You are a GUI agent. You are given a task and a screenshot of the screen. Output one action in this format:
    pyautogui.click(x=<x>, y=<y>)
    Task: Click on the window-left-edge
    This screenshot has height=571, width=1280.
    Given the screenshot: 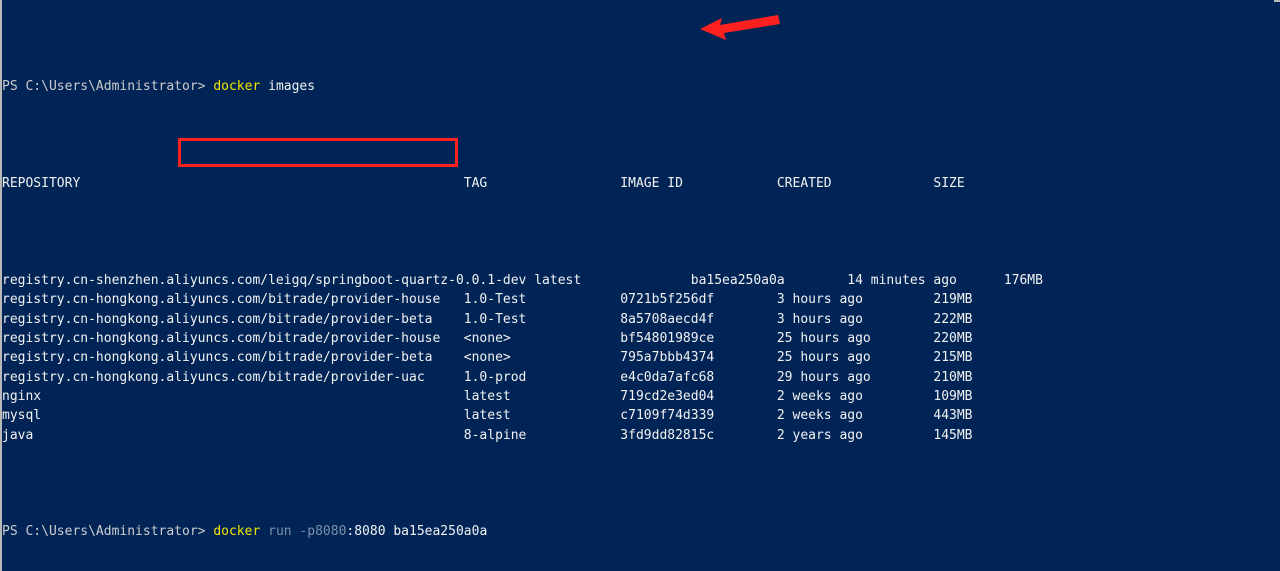 What is the action you would take?
    pyautogui.click(x=1, y=285)
    